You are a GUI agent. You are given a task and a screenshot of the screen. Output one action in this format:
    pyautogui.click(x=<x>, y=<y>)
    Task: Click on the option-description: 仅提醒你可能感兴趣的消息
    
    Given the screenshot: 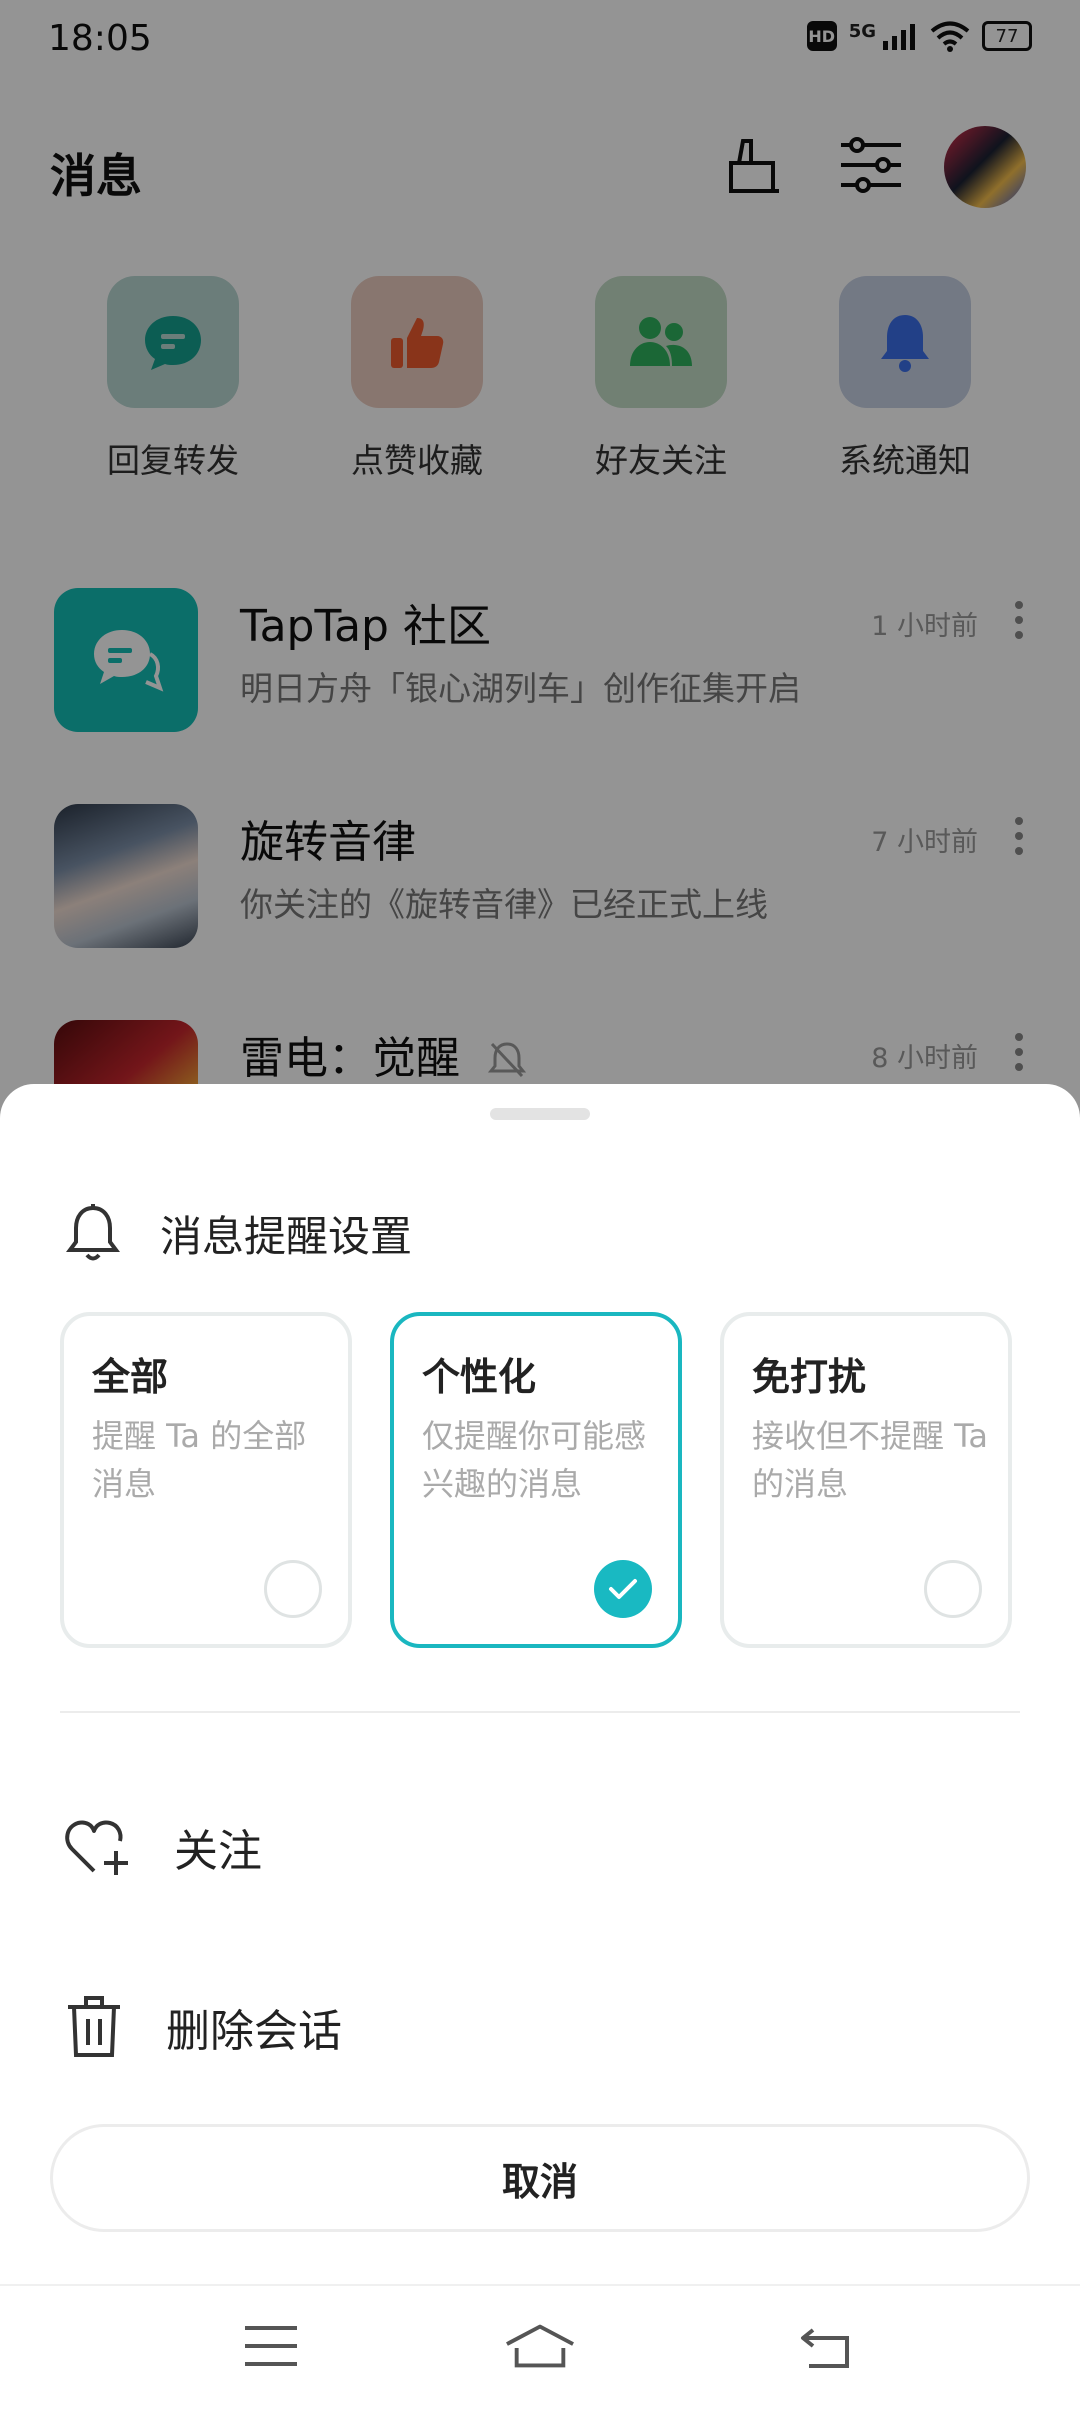 What is the action you would take?
    pyautogui.click(x=534, y=1460)
    